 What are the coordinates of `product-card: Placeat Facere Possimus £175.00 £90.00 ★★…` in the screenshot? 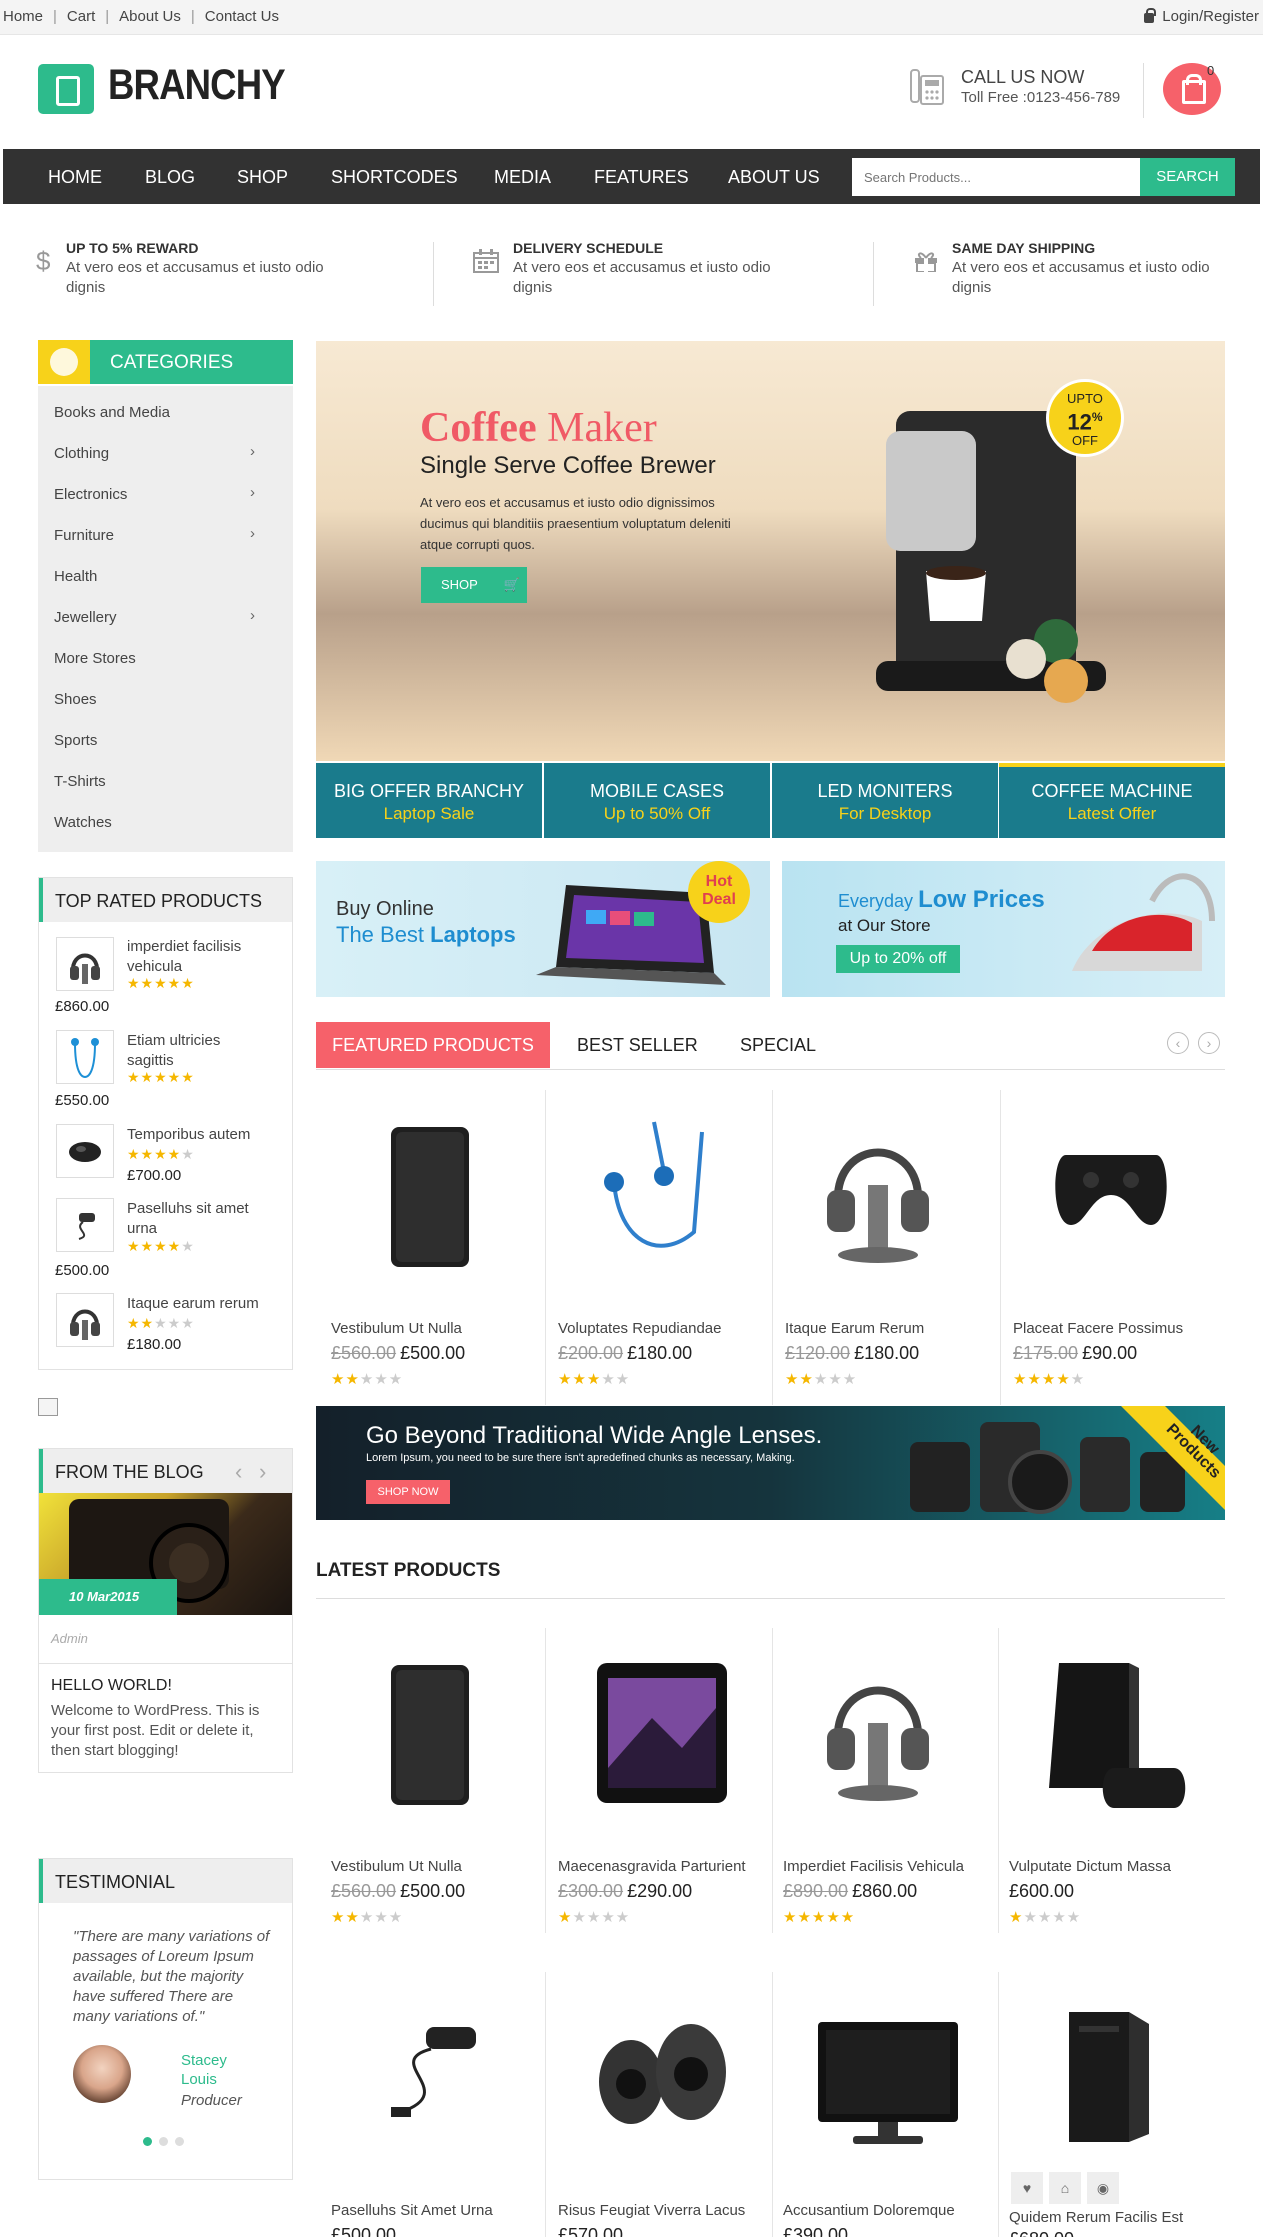 It's located at (1113, 1247).